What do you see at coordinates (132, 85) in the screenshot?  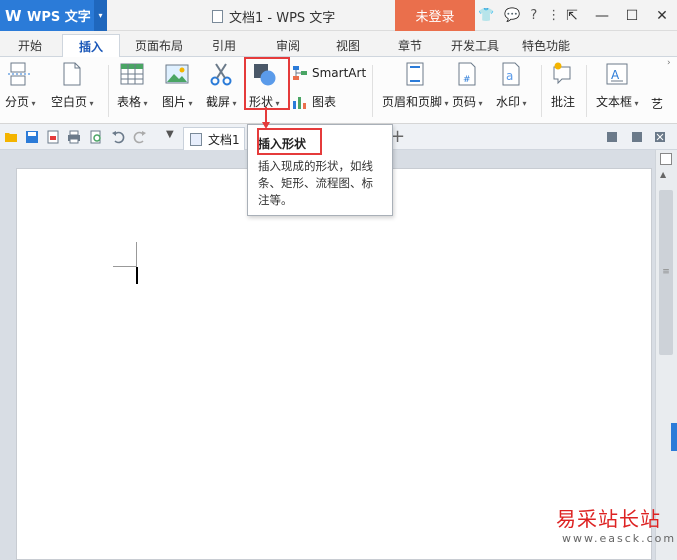 I see `table-button: 表格` at bounding box center [132, 85].